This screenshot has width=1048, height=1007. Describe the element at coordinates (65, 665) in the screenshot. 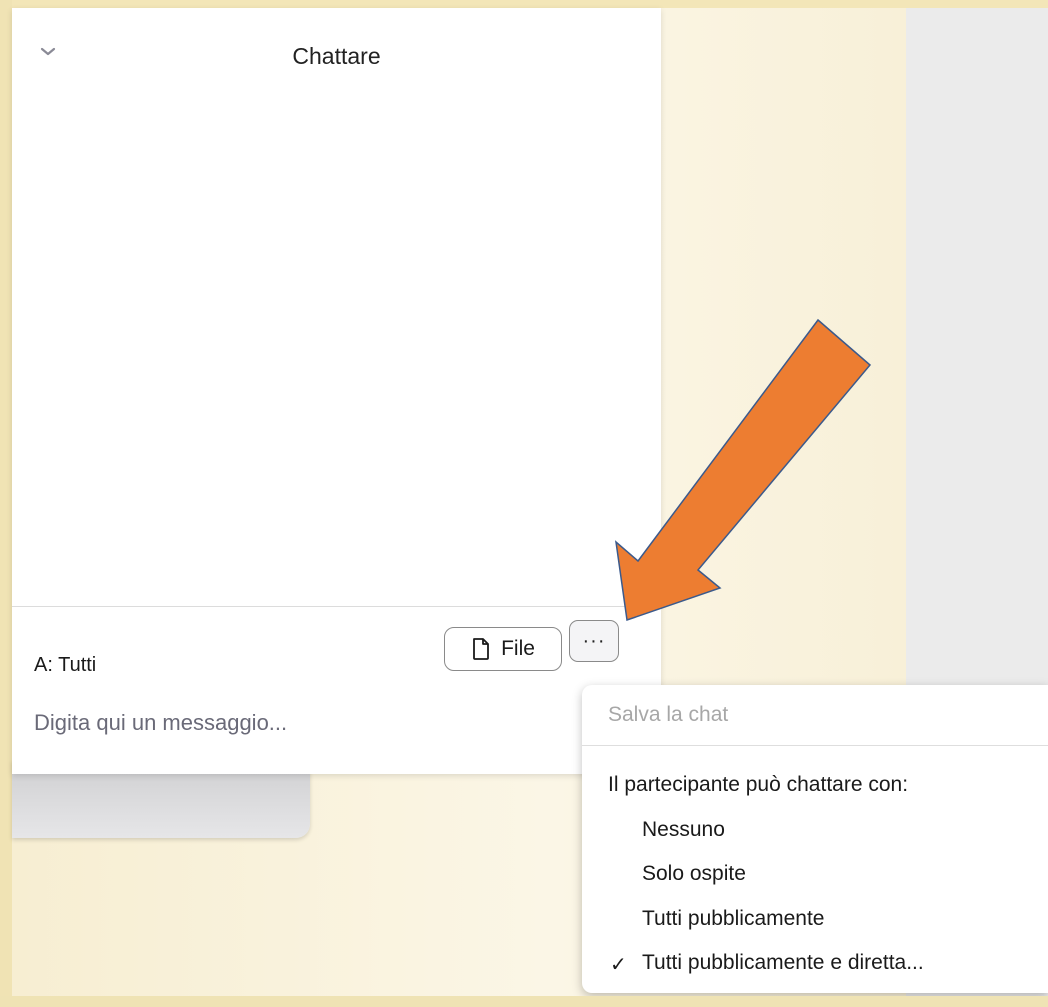

I see `recipient-label: A: Tutti` at that location.